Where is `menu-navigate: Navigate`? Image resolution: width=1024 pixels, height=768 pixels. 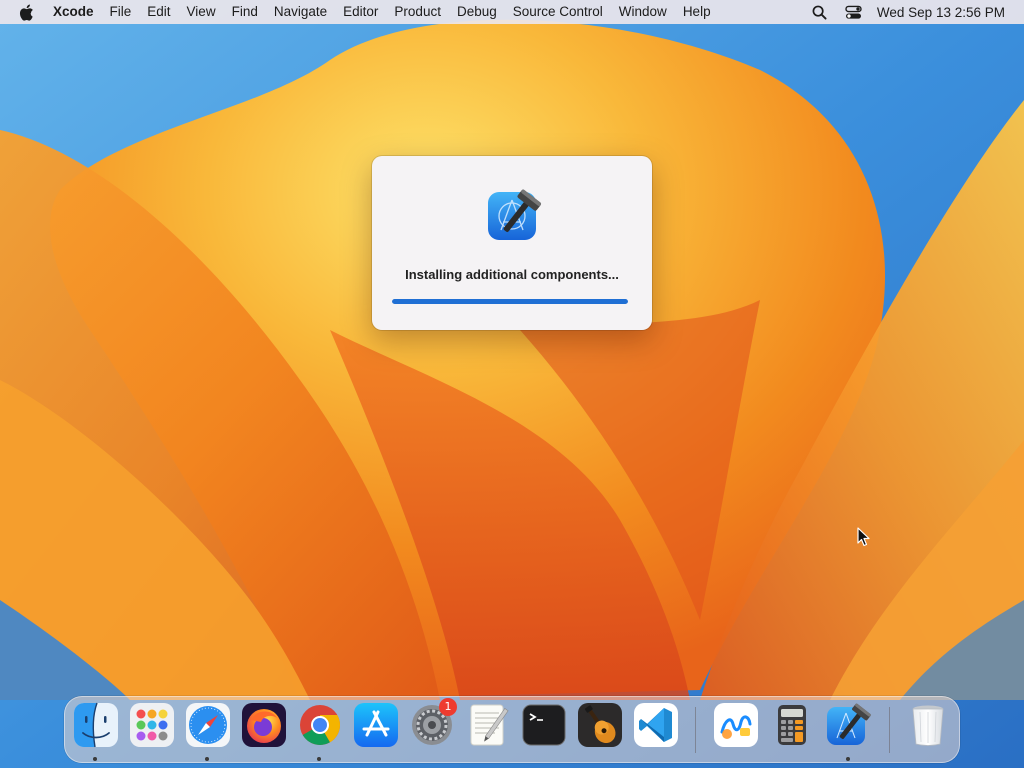 menu-navigate: Navigate is located at coordinates (300, 12).